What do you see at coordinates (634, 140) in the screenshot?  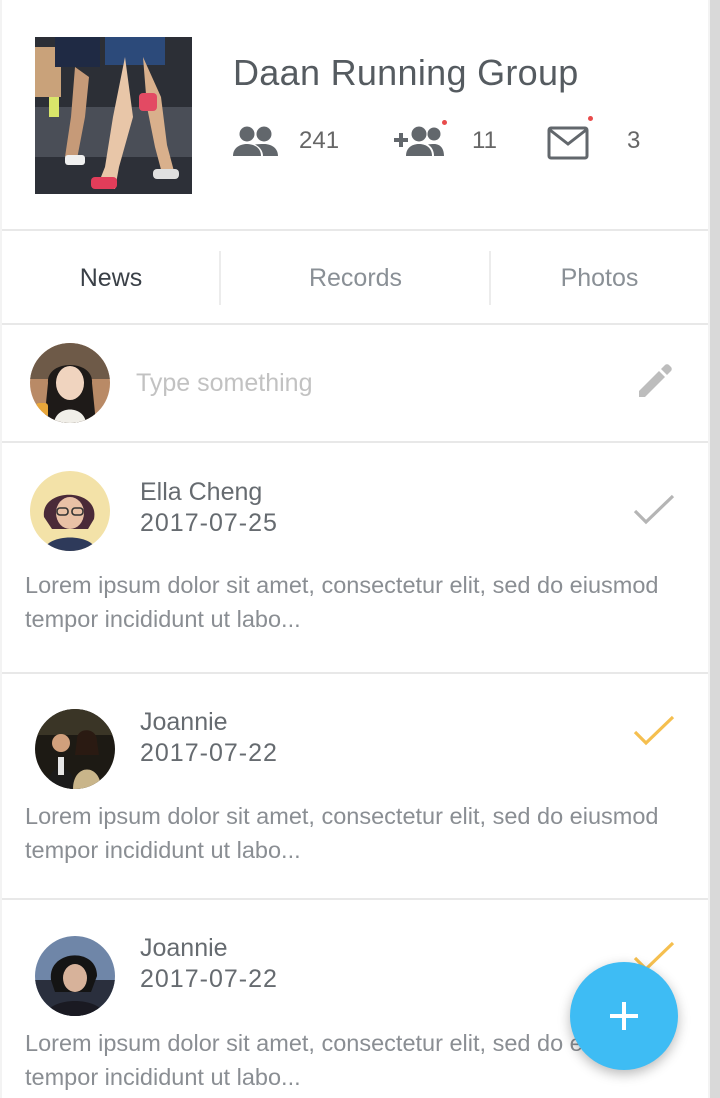 I see `messages-count: 3` at bounding box center [634, 140].